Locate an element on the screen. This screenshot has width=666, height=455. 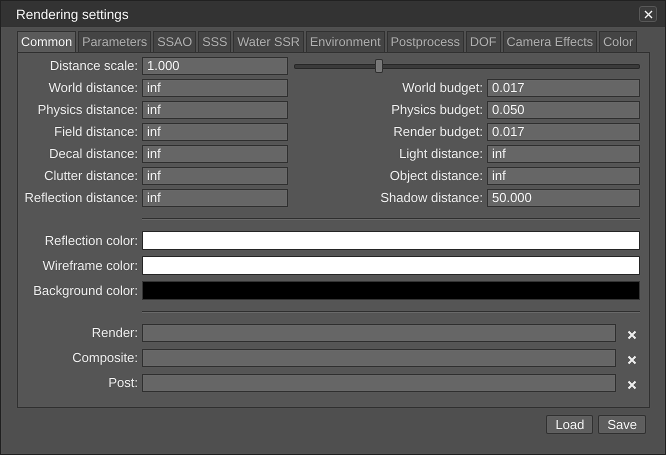
field-label: Physics budget: is located at coordinates (436, 110).